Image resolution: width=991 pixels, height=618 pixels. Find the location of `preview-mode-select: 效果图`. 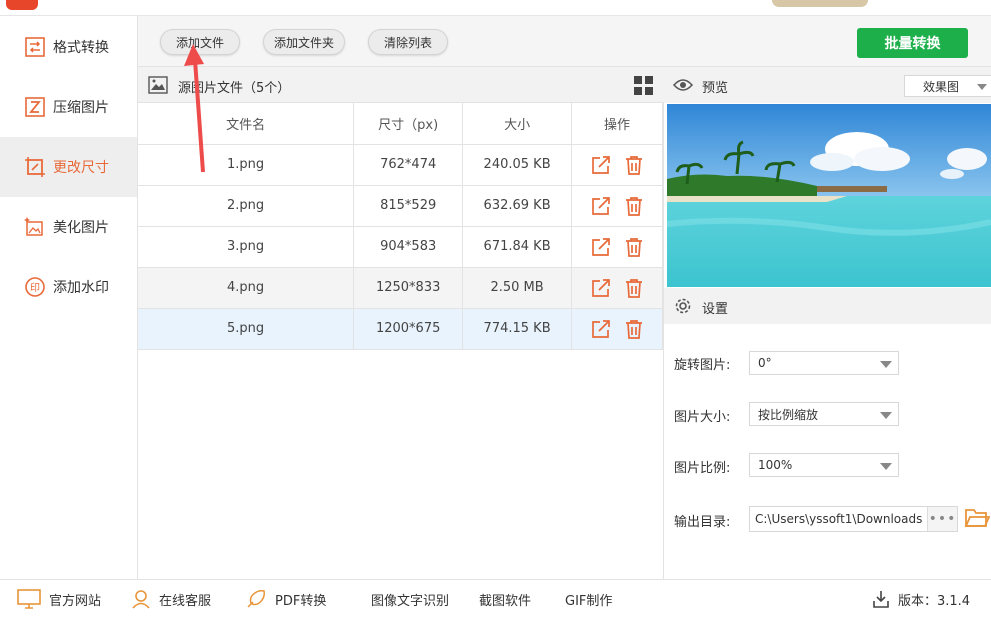

preview-mode-select: 效果图 is located at coordinates (947, 86).